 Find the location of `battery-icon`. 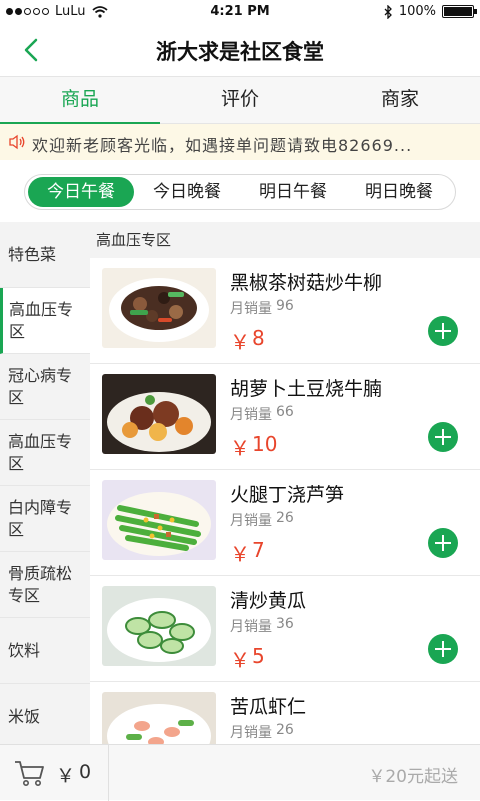

battery-icon is located at coordinates (459, 11).